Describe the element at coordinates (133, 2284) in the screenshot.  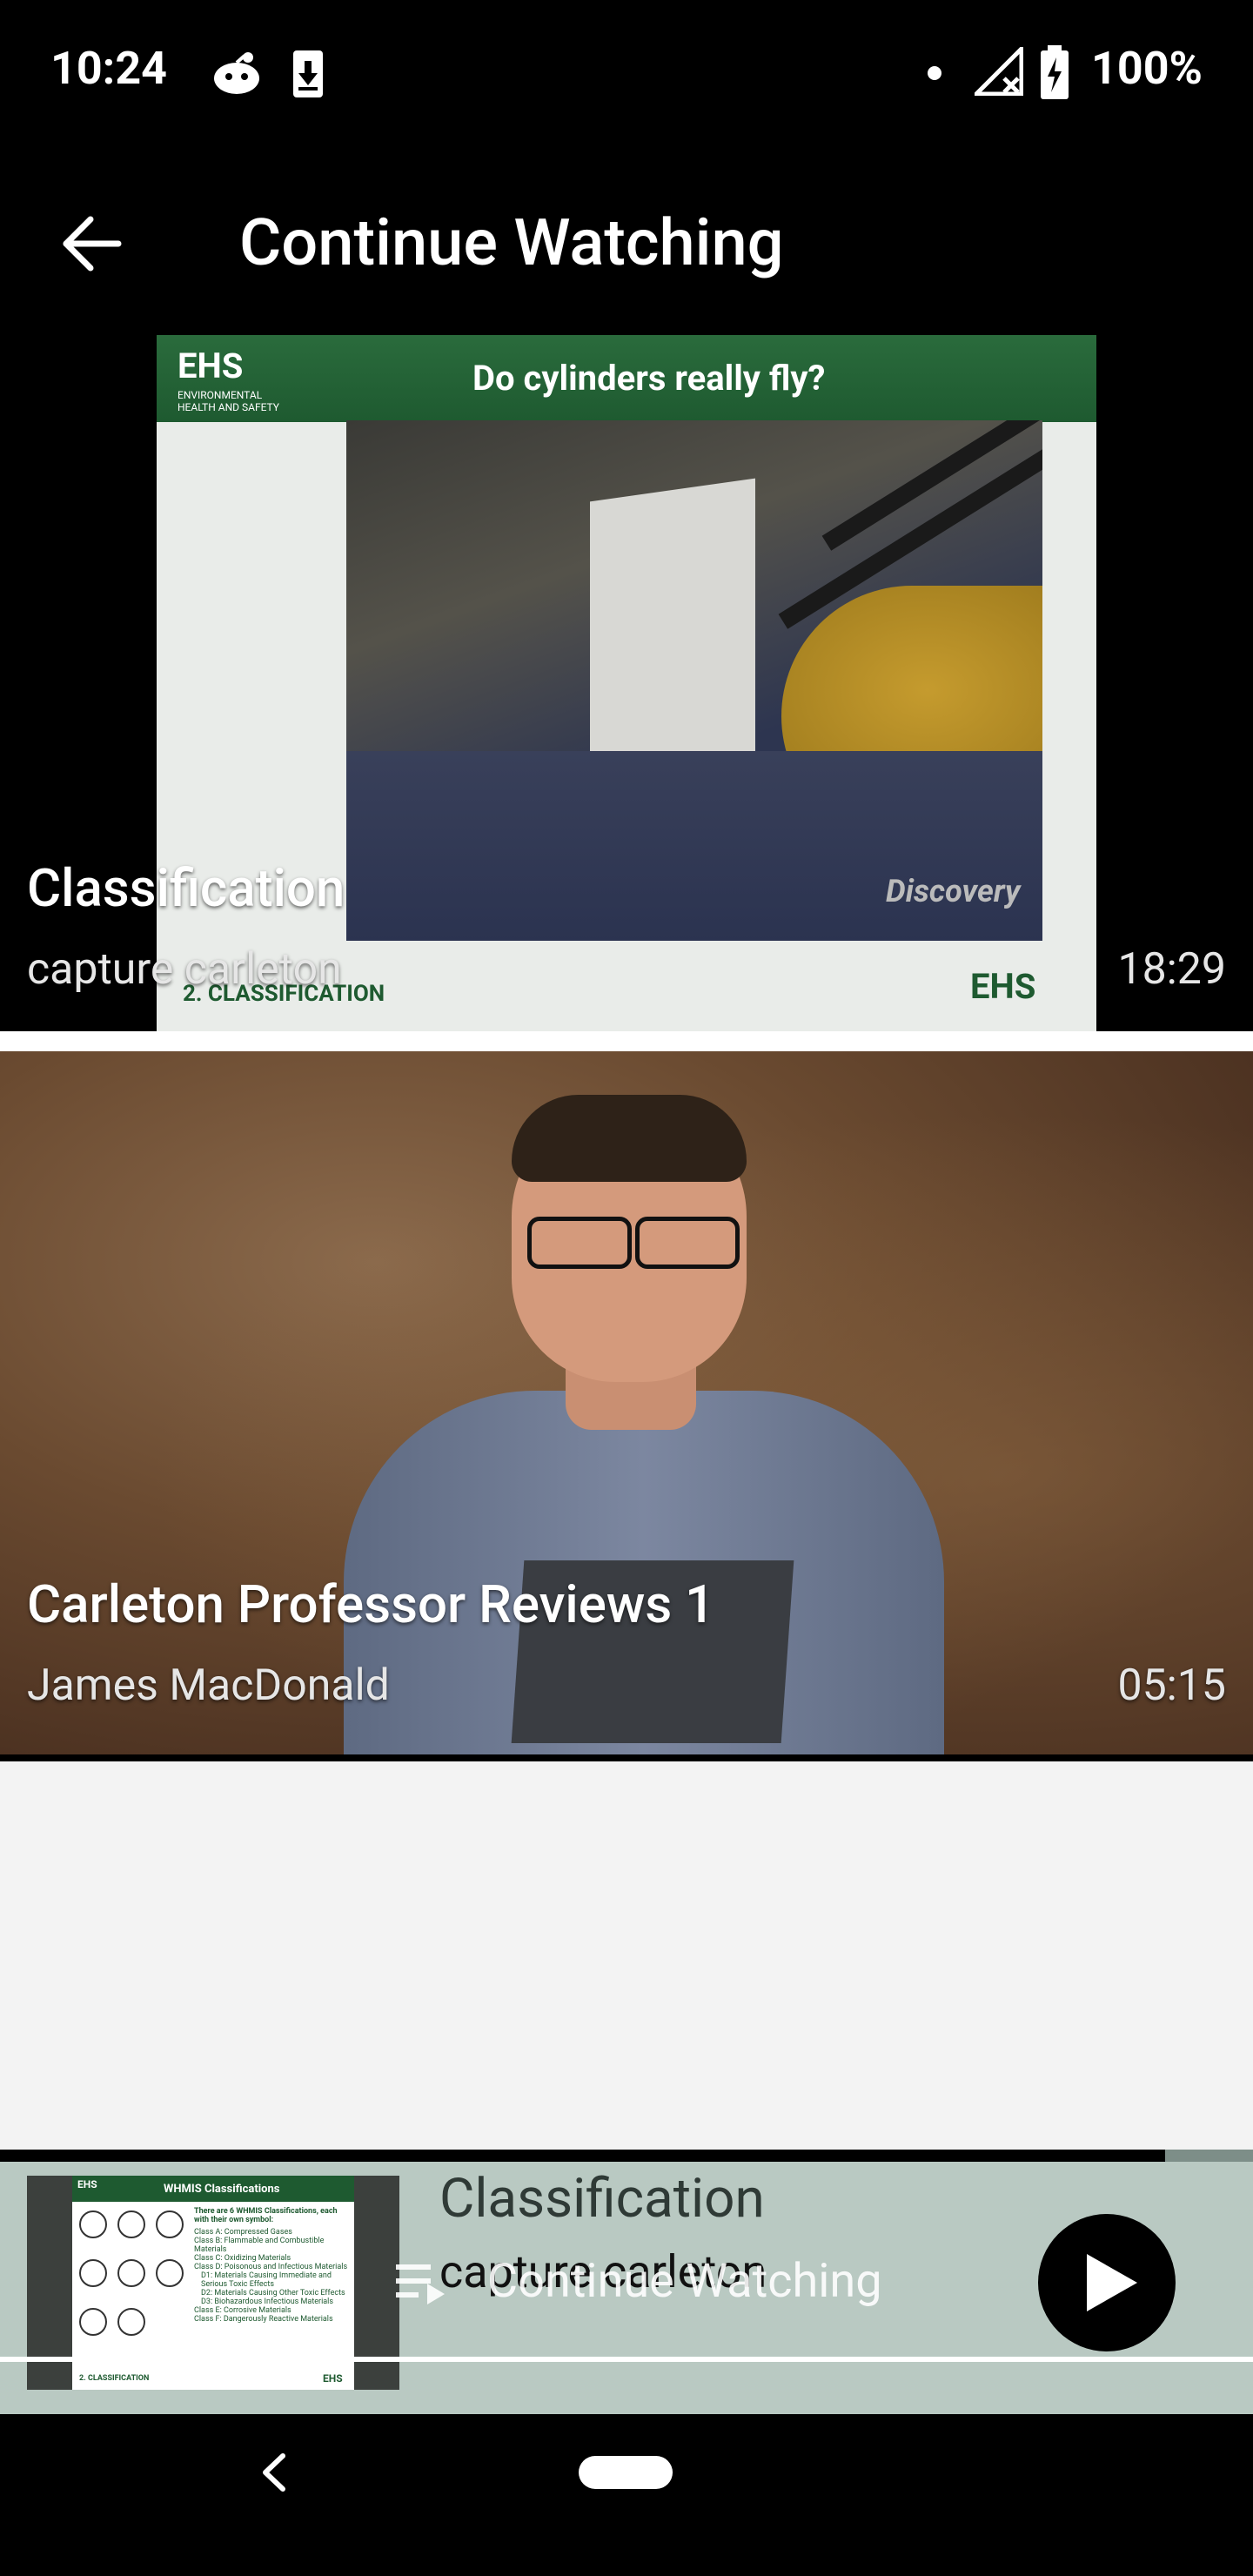
I see `whmis-symbols` at that location.